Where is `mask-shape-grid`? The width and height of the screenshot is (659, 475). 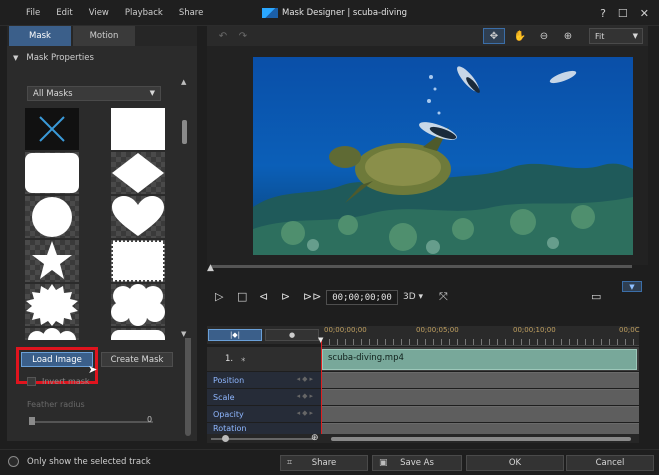
mask-shape-grid is located at coordinates (97, 224).